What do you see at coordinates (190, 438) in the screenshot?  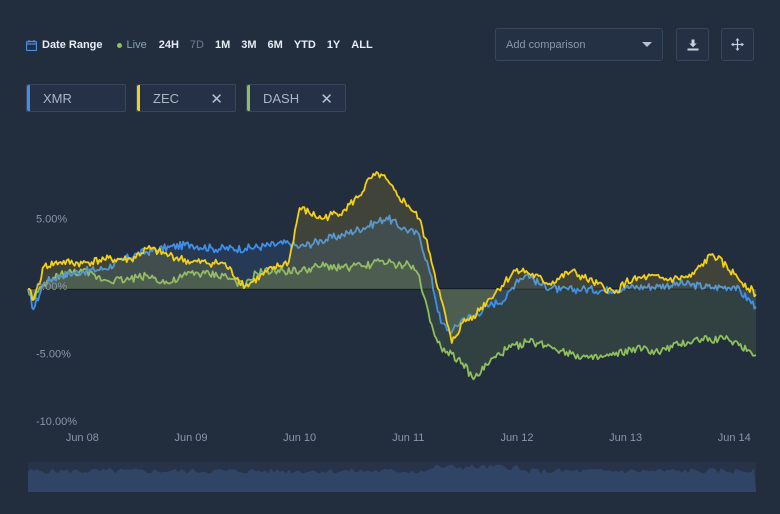 I see `x-tick-label: Jun 09` at bounding box center [190, 438].